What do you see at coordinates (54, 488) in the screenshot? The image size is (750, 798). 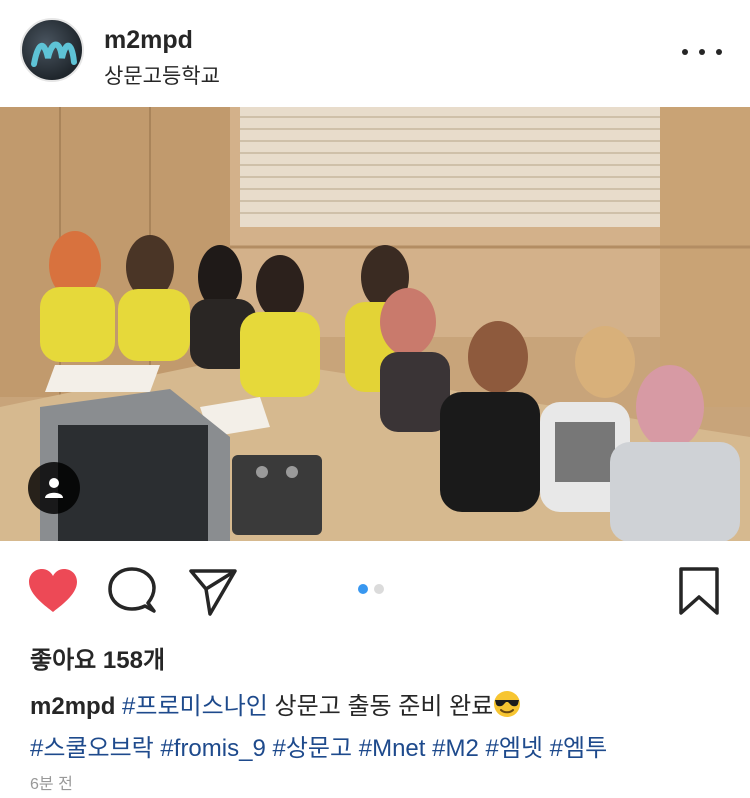 I see `user-tag-icon` at bounding box center [54, 488].